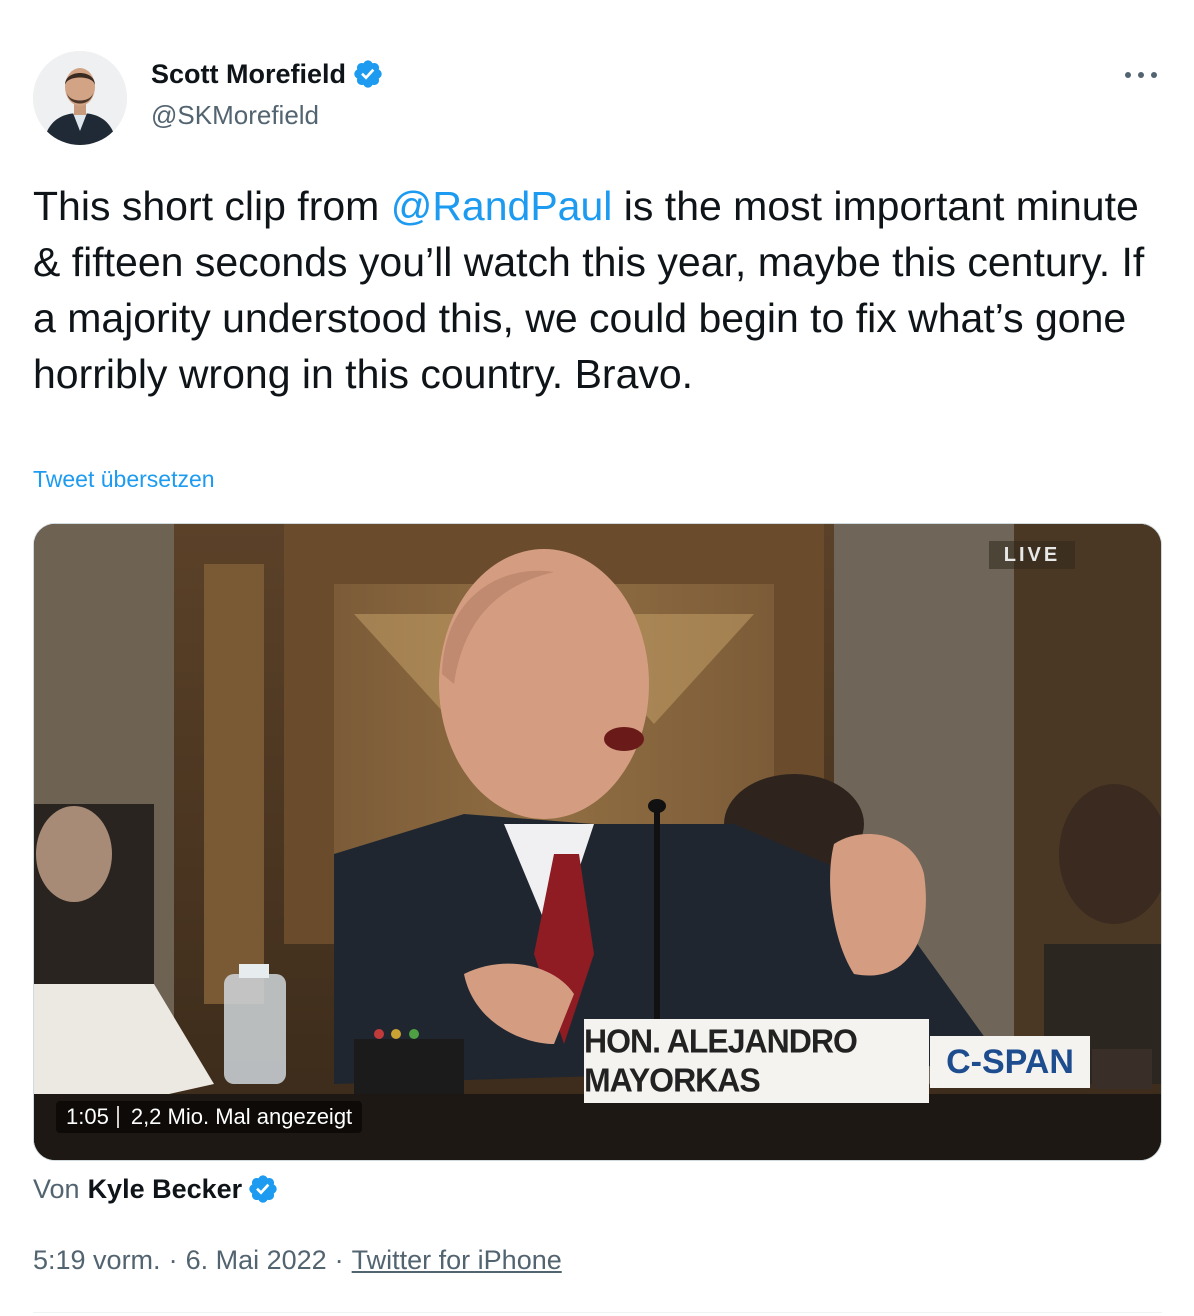 The image size is (1194, 1316). I want to click on more-options-button, so click(1141, 75).